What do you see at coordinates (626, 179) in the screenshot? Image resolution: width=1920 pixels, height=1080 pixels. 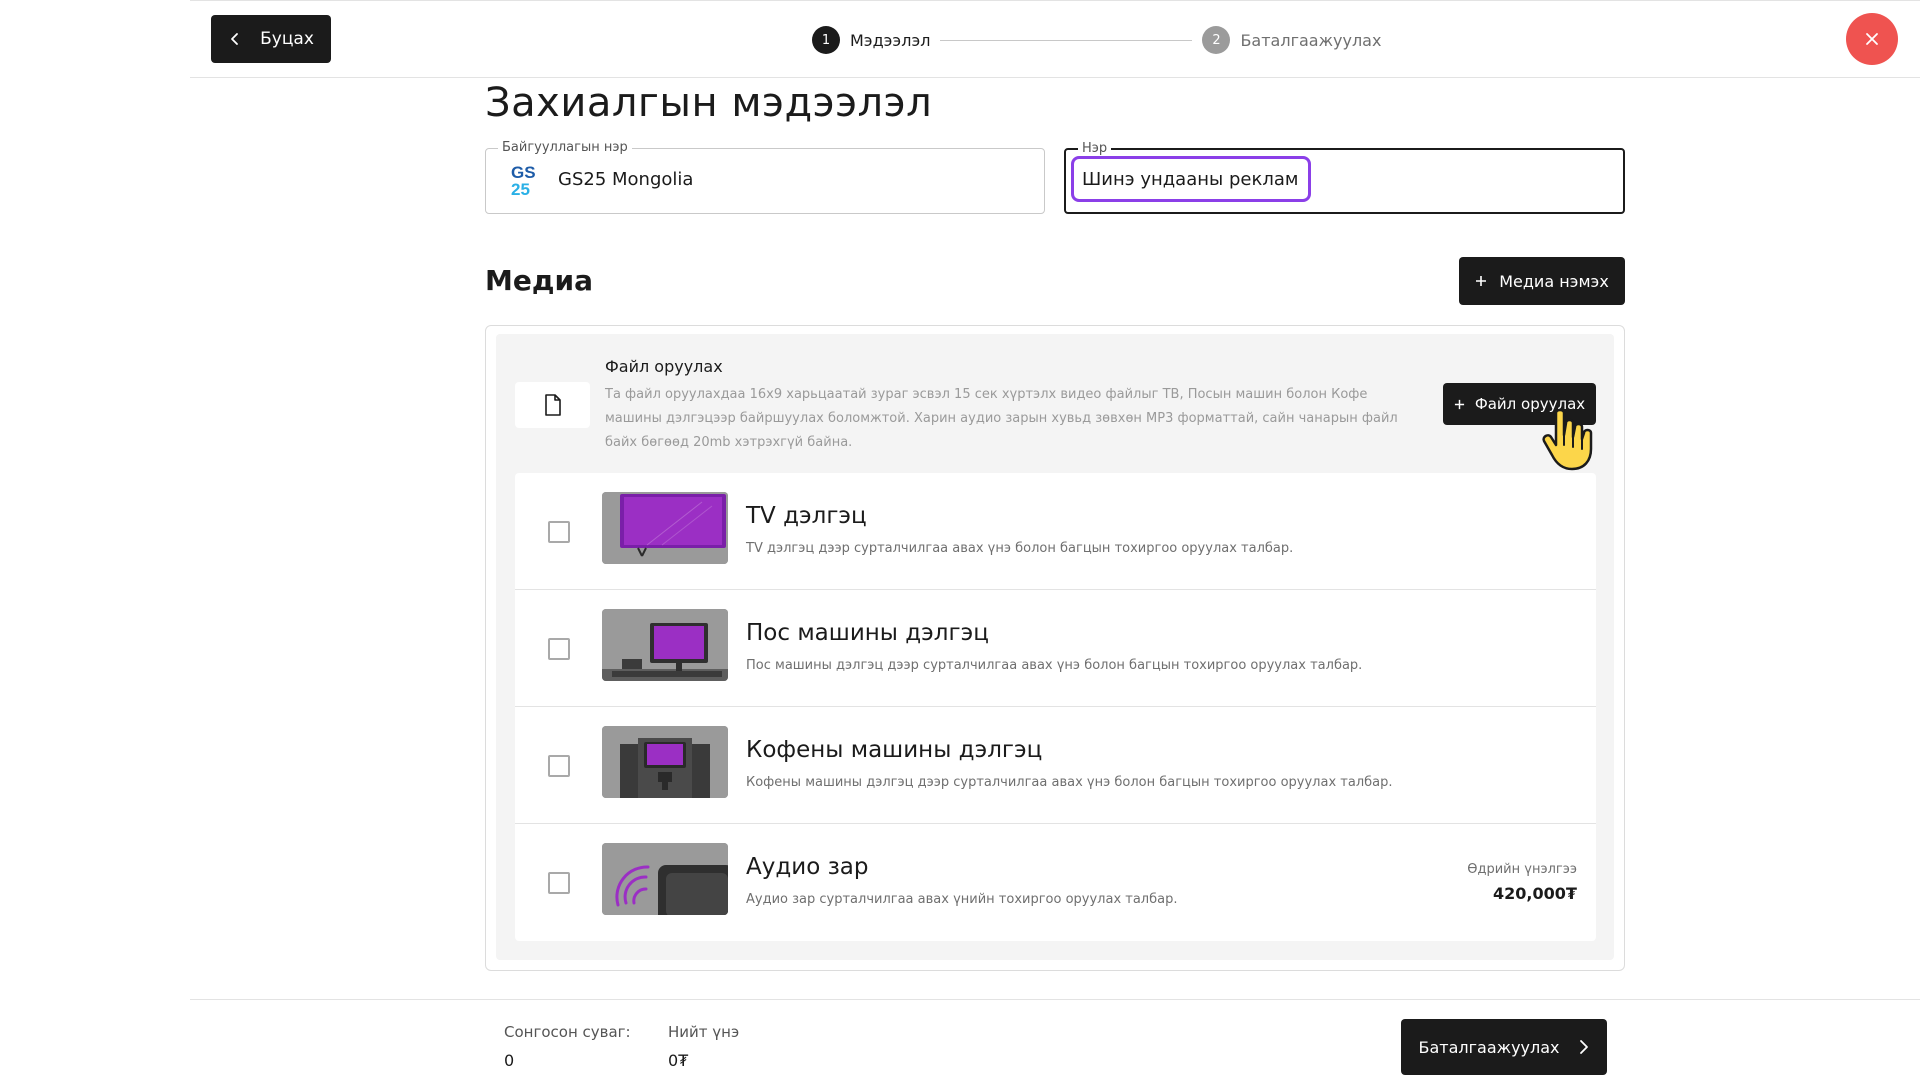 I see `org-value: GS25 Mongolia` at bounding box center [626, 179].